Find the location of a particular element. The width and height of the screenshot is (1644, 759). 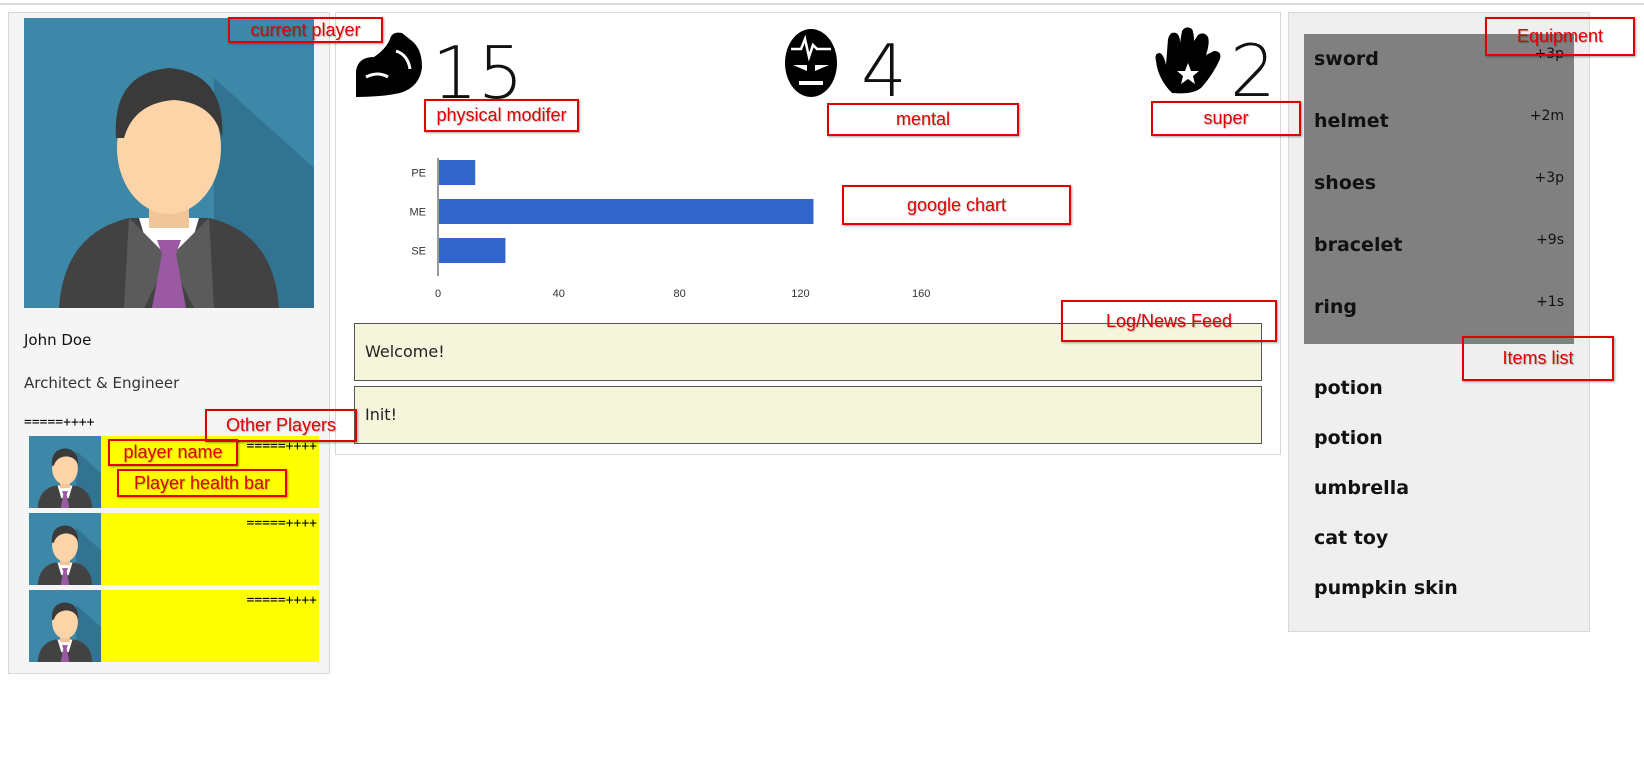

chart-tick-label: 40 is located at coordinates (559, 294).